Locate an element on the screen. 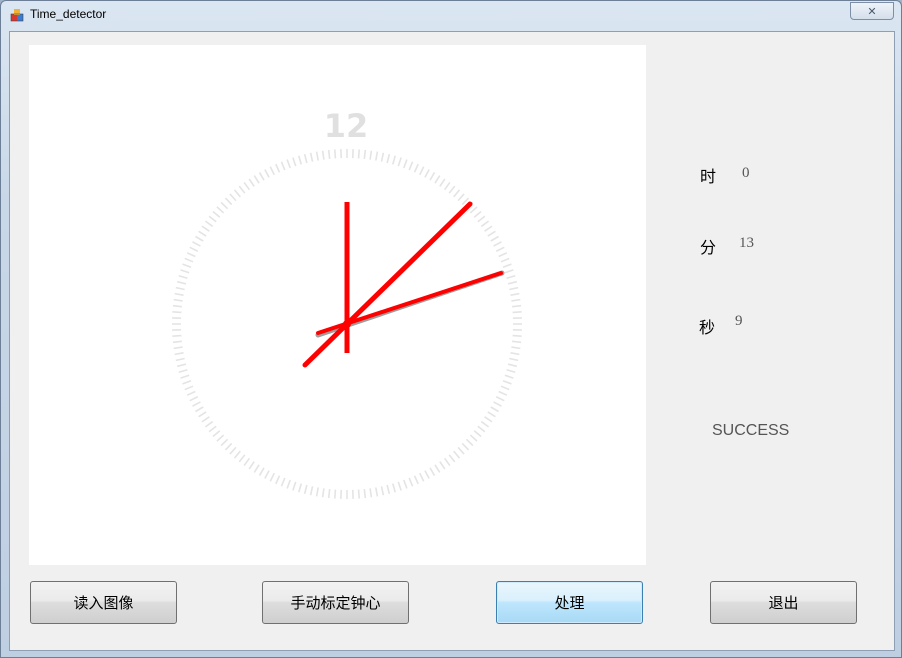 This screenshot has width=902, height=658. title-bar: Time_detector ✕ is located at coordinates (451, 15).